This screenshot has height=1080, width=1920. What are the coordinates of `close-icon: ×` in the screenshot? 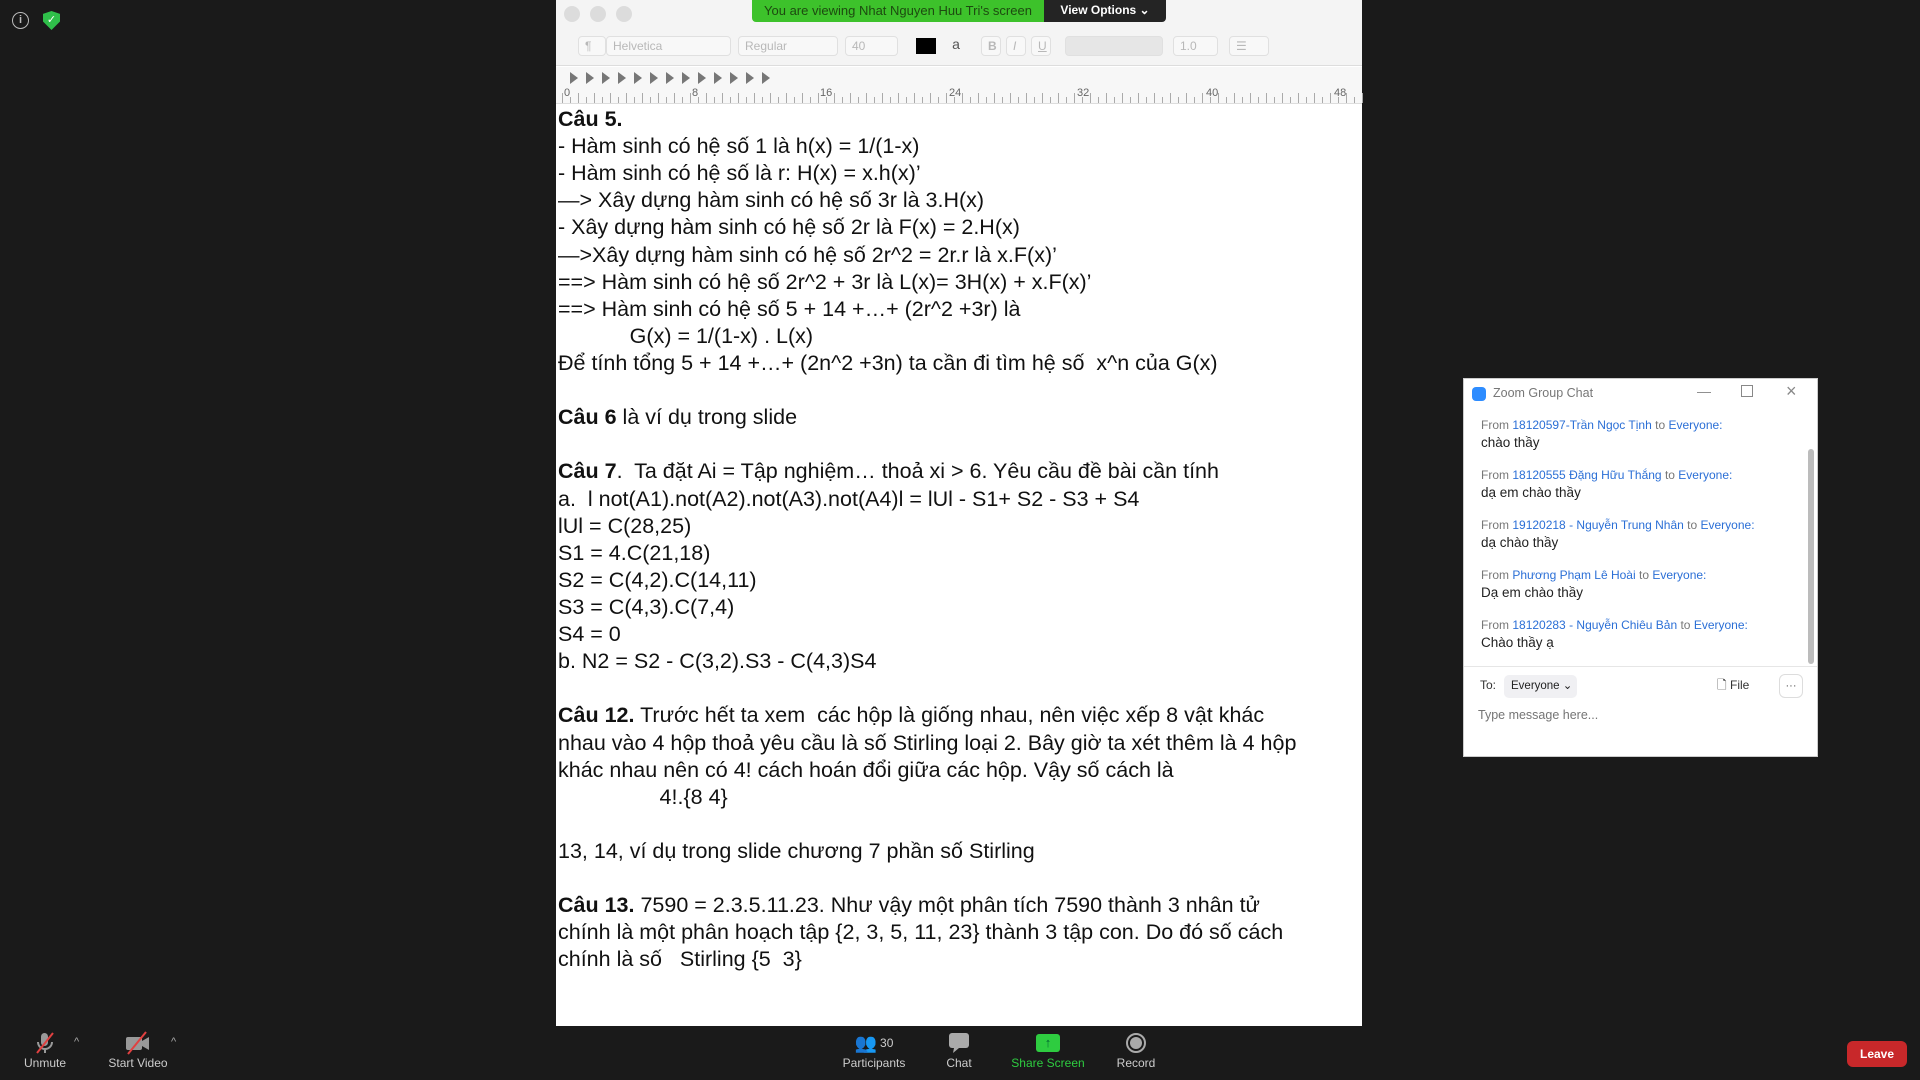 It's located at (1791, 391).